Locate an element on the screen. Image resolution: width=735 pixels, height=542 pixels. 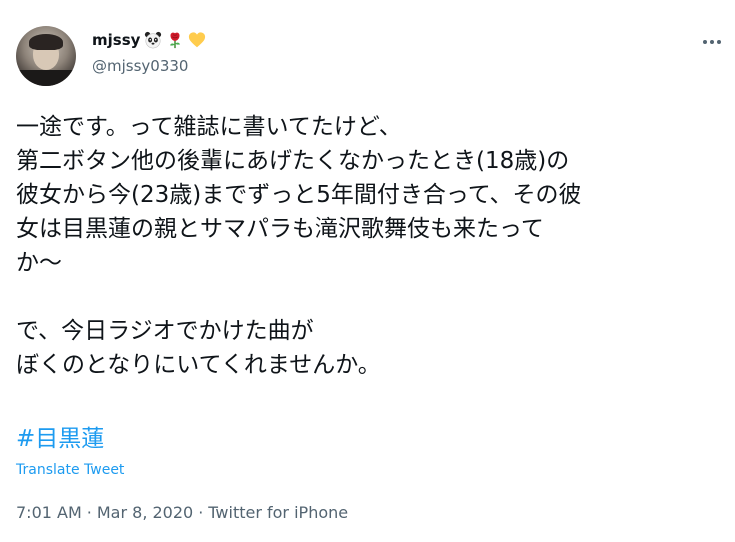
tweet-timestamp-time: 7:01 AM is located at coordinates (49, 512).